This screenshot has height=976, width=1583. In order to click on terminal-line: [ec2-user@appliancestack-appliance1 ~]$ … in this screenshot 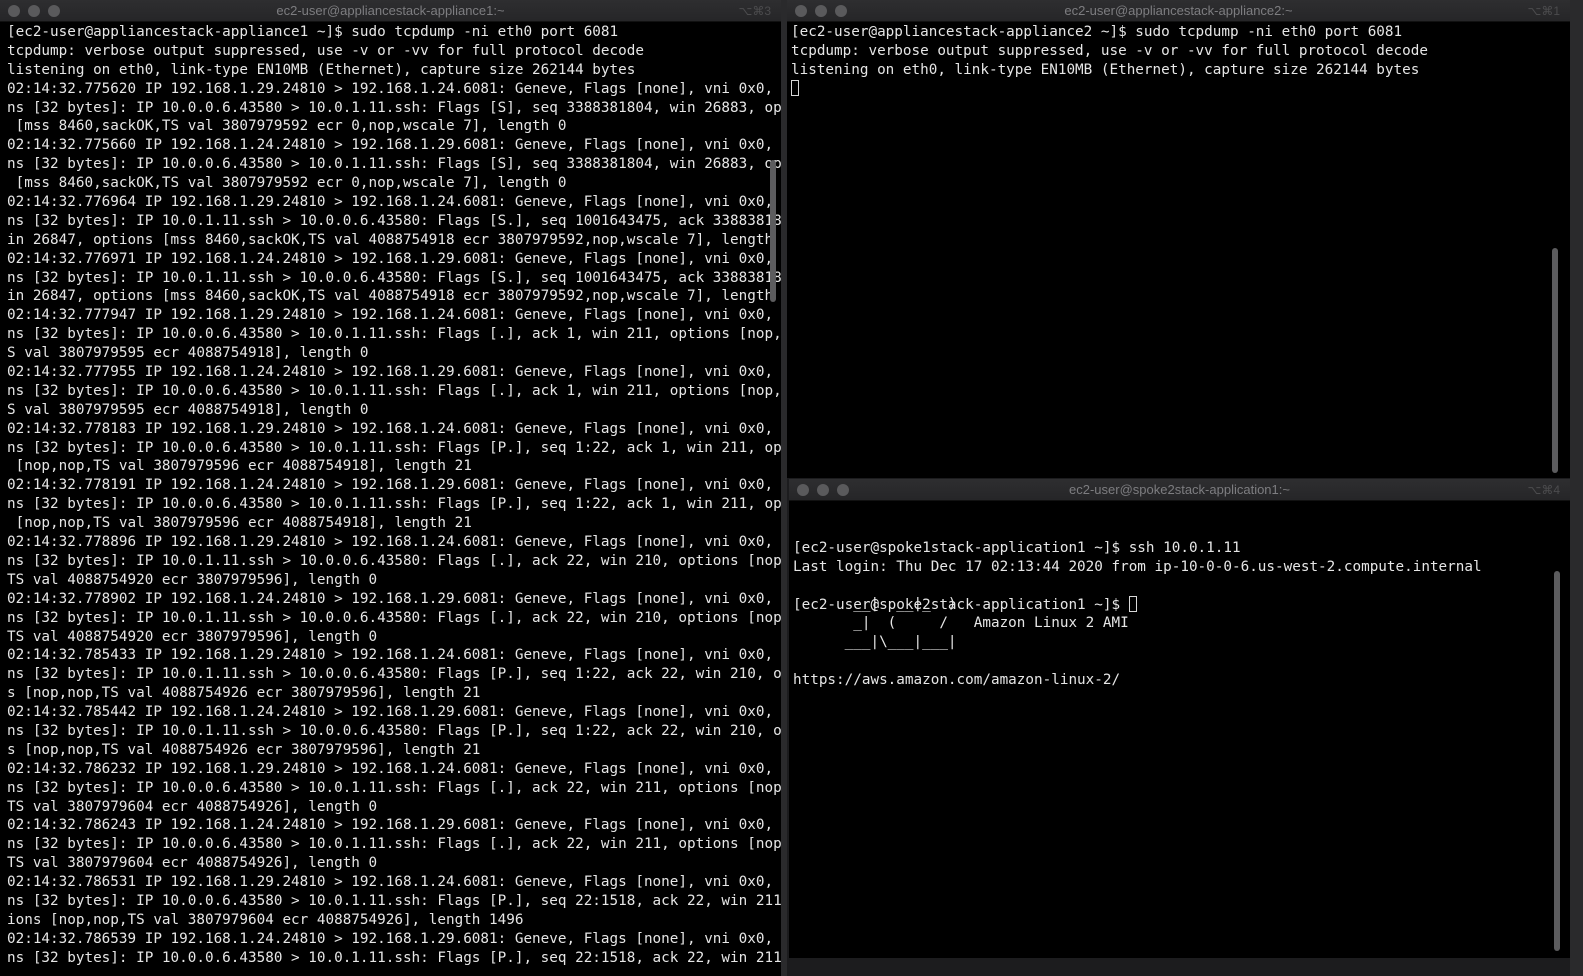, I will do `click(313, 32)`.